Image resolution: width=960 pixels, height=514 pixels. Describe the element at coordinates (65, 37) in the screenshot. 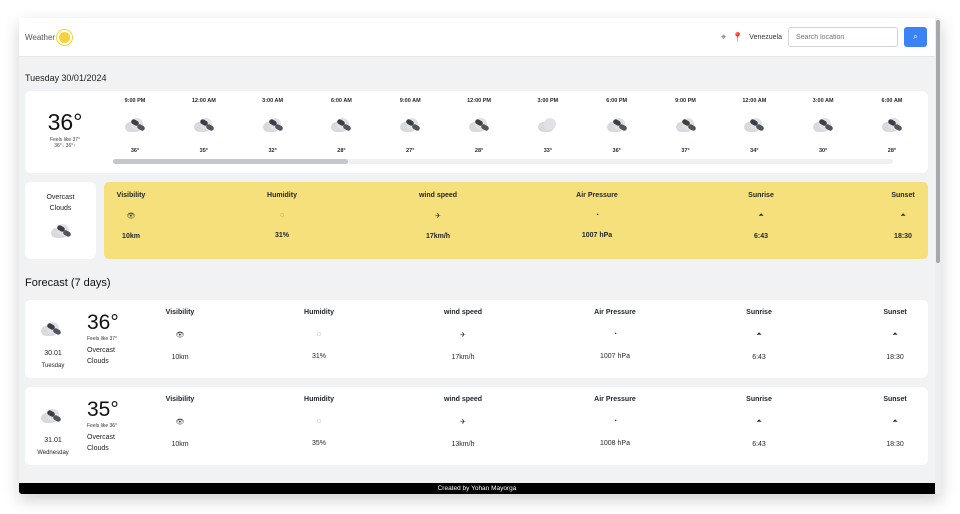

I see `sun-icon` at that location.